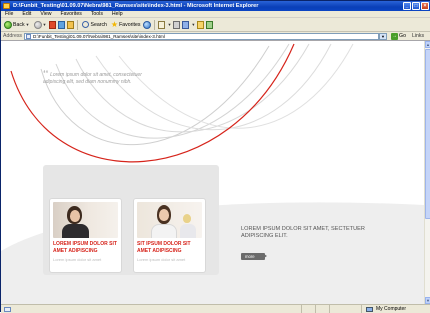  I want to click on quote-mark-icon: ❛❛, so click(46, 73).